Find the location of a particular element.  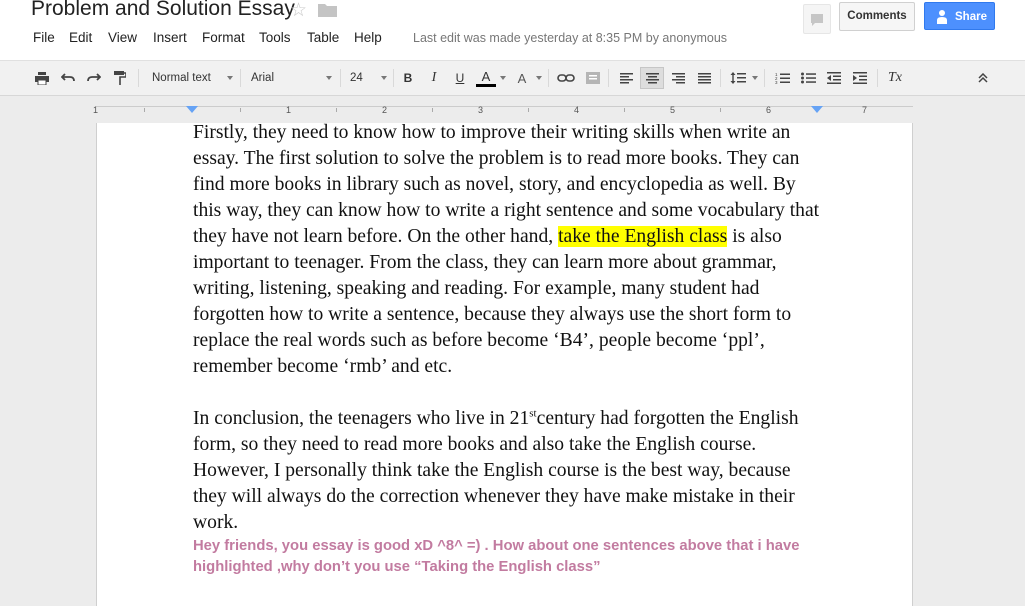

chat-icon is located at coordinates (817, 20).